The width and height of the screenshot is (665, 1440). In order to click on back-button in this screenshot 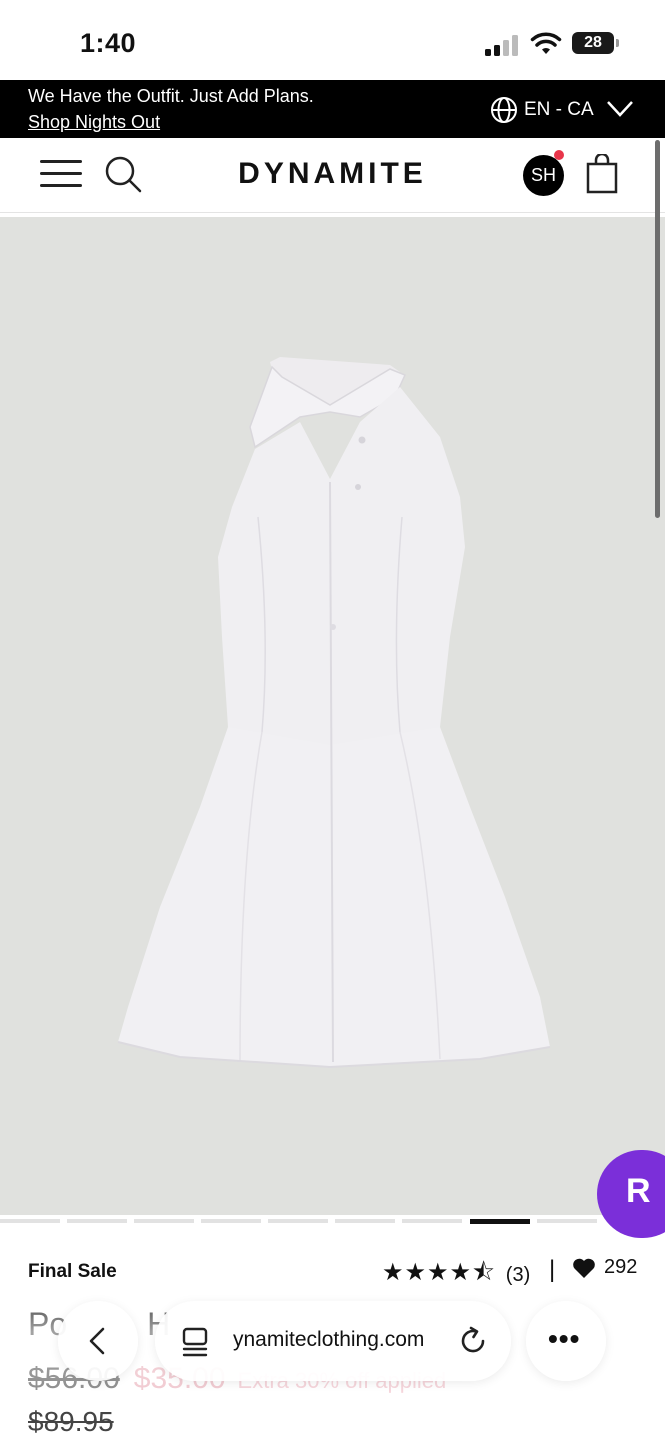, I will do `click(98, 1341)`.